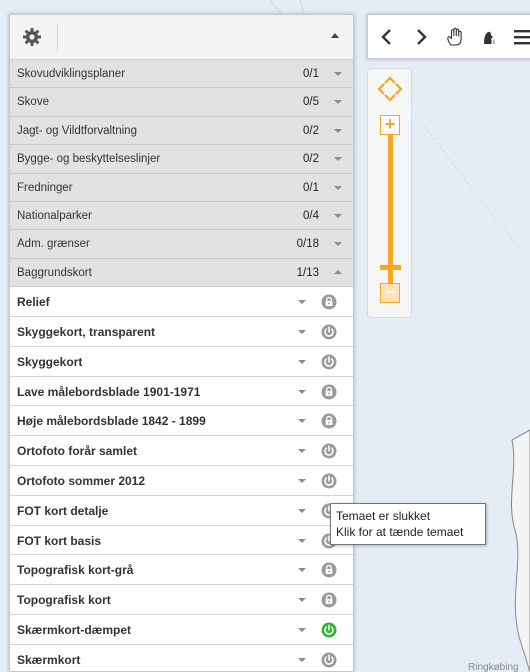 Image resolution: width=530 pixels, height=672 pixels. I want to click on layer-label: Relief, so click(33, 302).